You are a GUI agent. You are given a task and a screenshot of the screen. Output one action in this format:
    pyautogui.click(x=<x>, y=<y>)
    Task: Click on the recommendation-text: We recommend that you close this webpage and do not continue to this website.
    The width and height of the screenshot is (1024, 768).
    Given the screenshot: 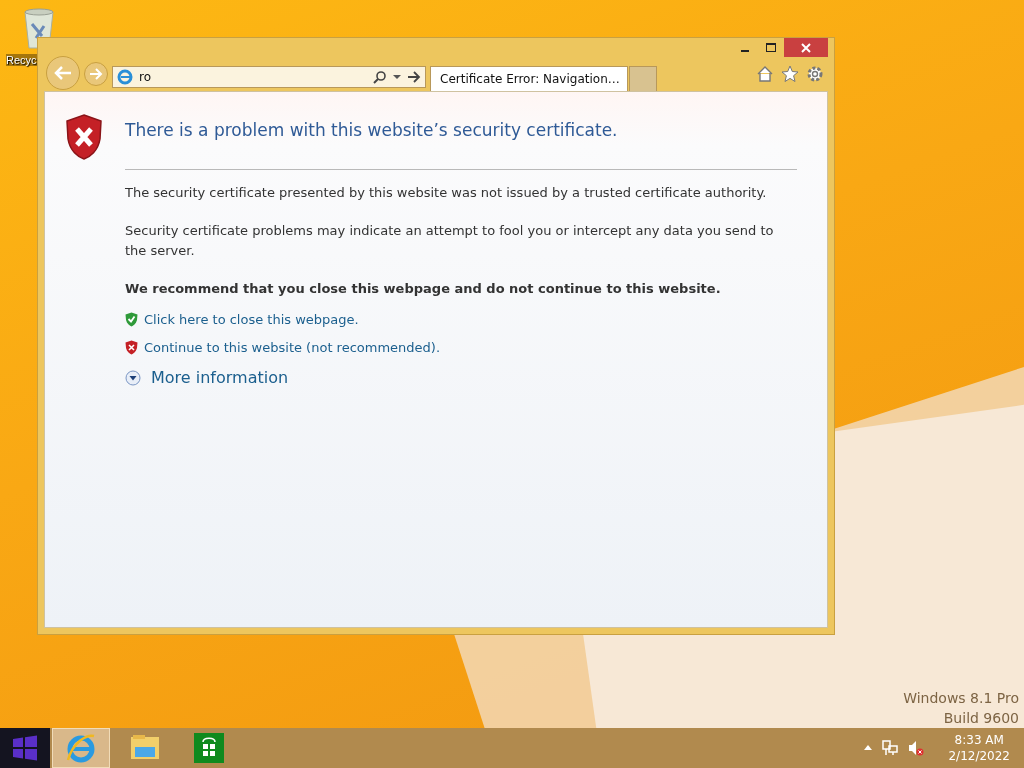 What is the action you would take?
    pyautogui.click(x=423, y=289)
    